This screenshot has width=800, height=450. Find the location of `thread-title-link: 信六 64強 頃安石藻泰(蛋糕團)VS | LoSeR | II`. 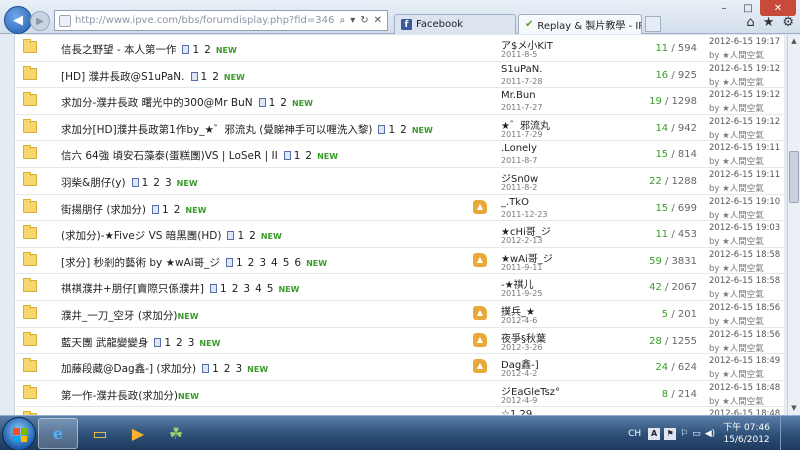

thread-title-link: 信六 64強 頃安石藻泰(蛋糕團)VS | LoSeR | II is located at coordinates (169, 156).